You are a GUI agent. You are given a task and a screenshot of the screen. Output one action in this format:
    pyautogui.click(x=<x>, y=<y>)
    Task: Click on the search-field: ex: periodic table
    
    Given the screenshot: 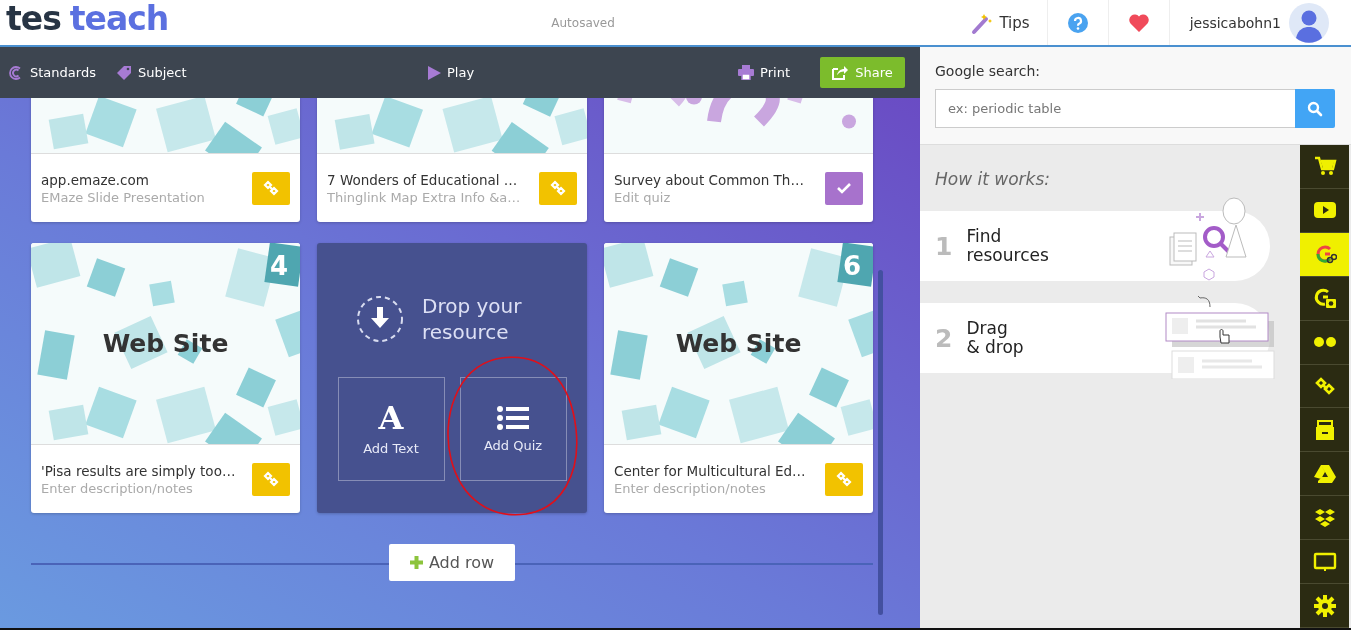 What is the action you would take?
    pyautogui.click(x=1115, y=108)
    